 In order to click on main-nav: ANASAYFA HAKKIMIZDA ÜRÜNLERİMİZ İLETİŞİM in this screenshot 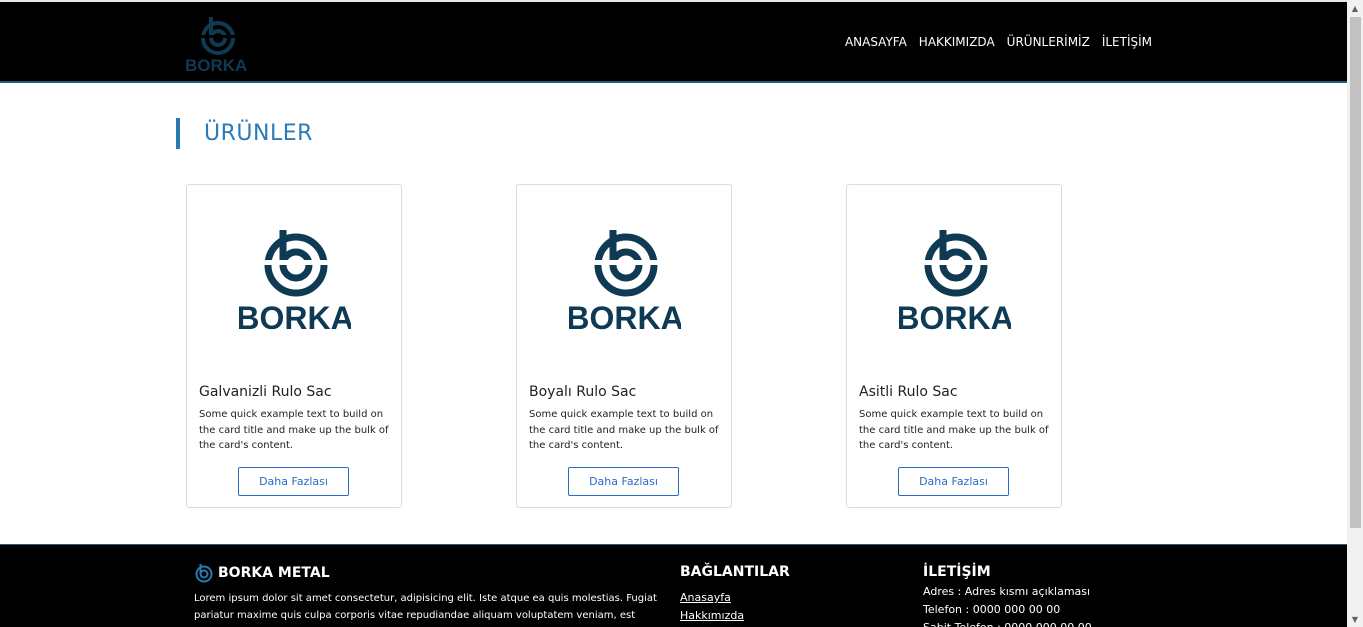, I will do `click(998, 42)`.